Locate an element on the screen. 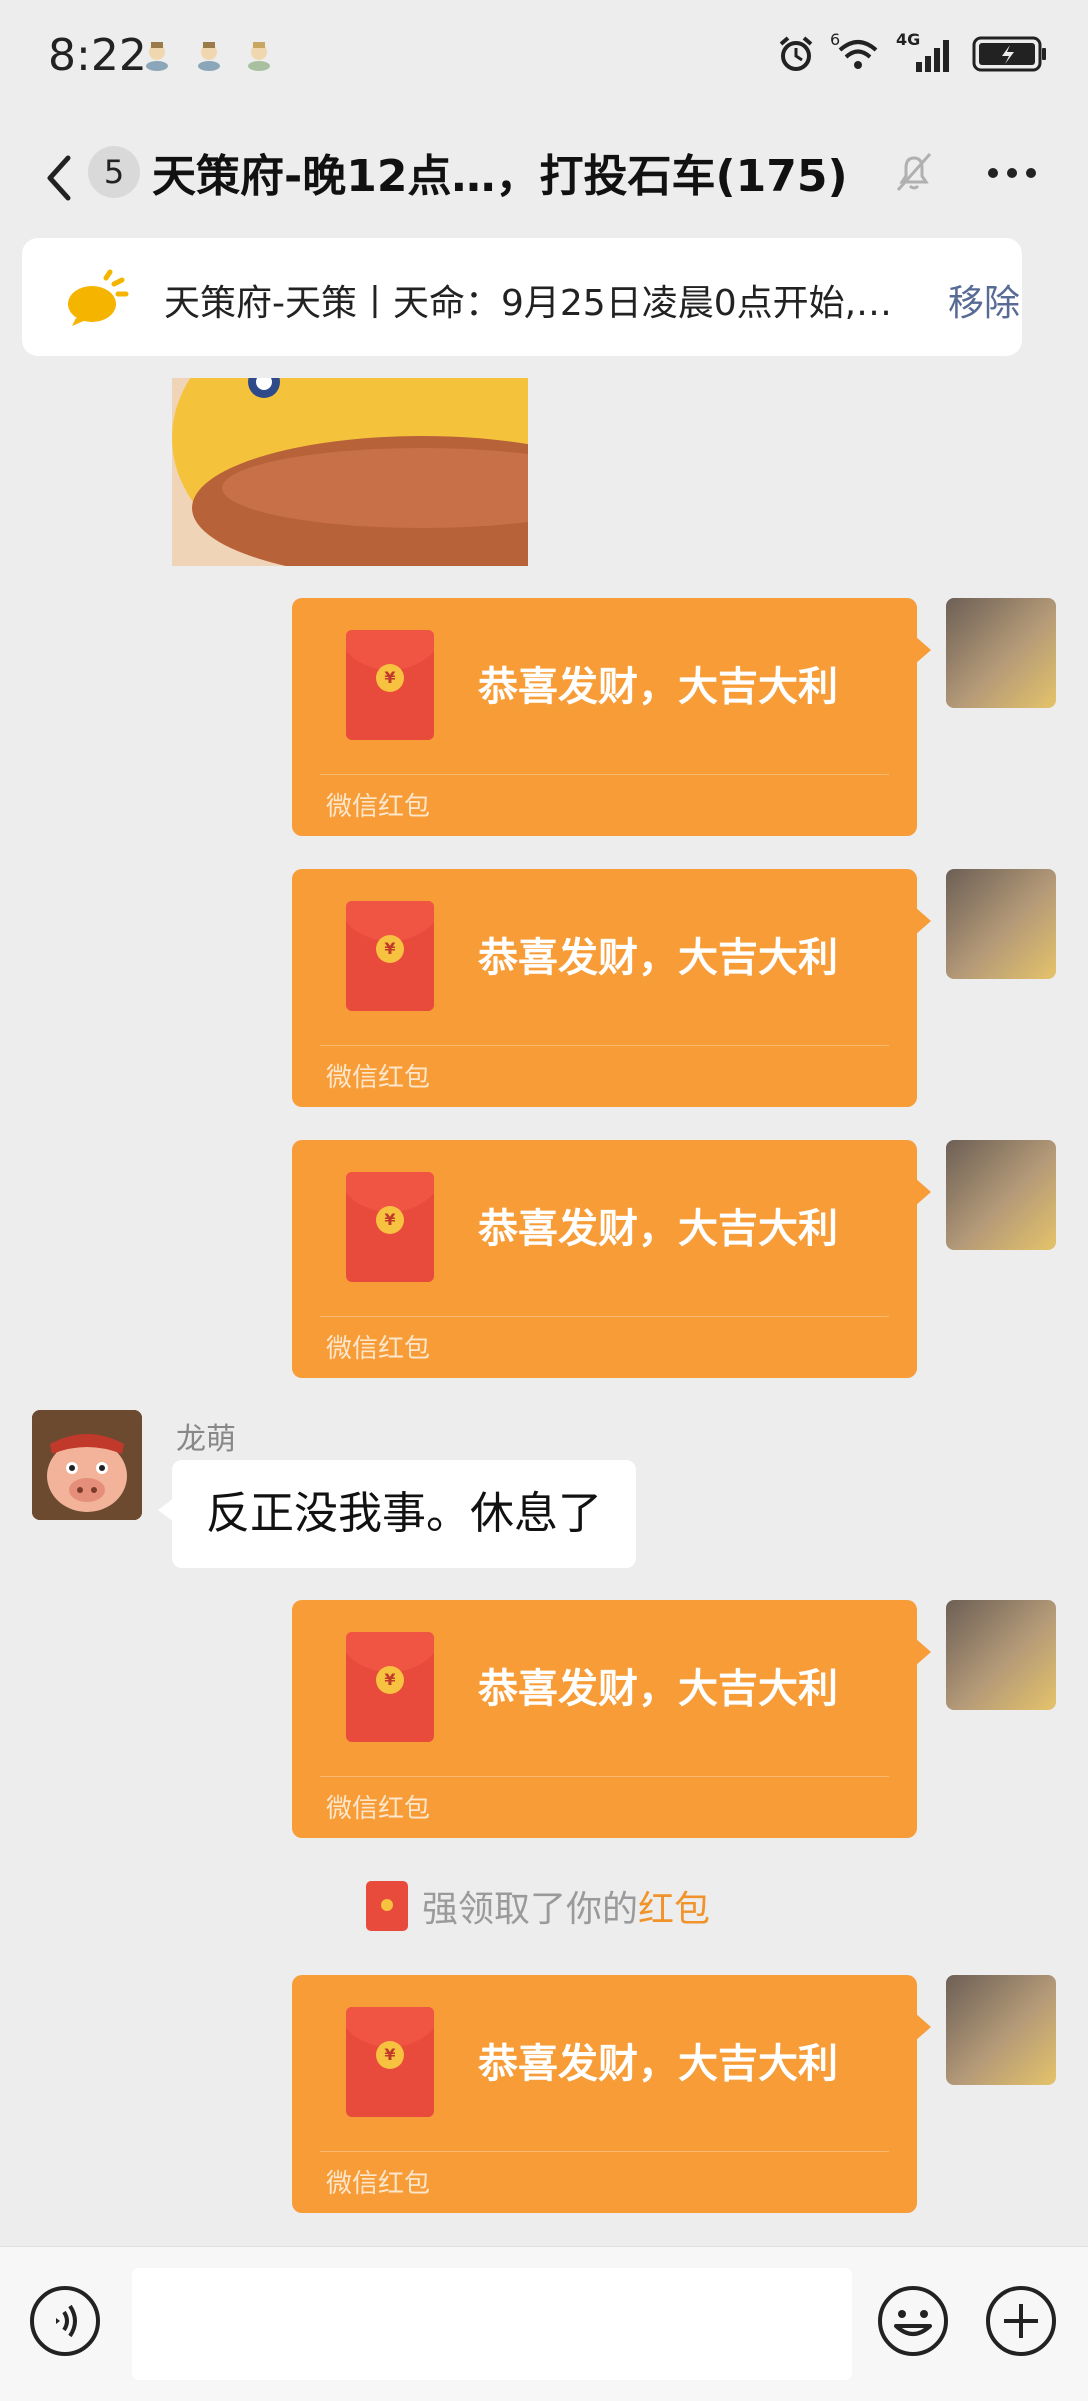  message-input is located at coordinates (492, 2324).